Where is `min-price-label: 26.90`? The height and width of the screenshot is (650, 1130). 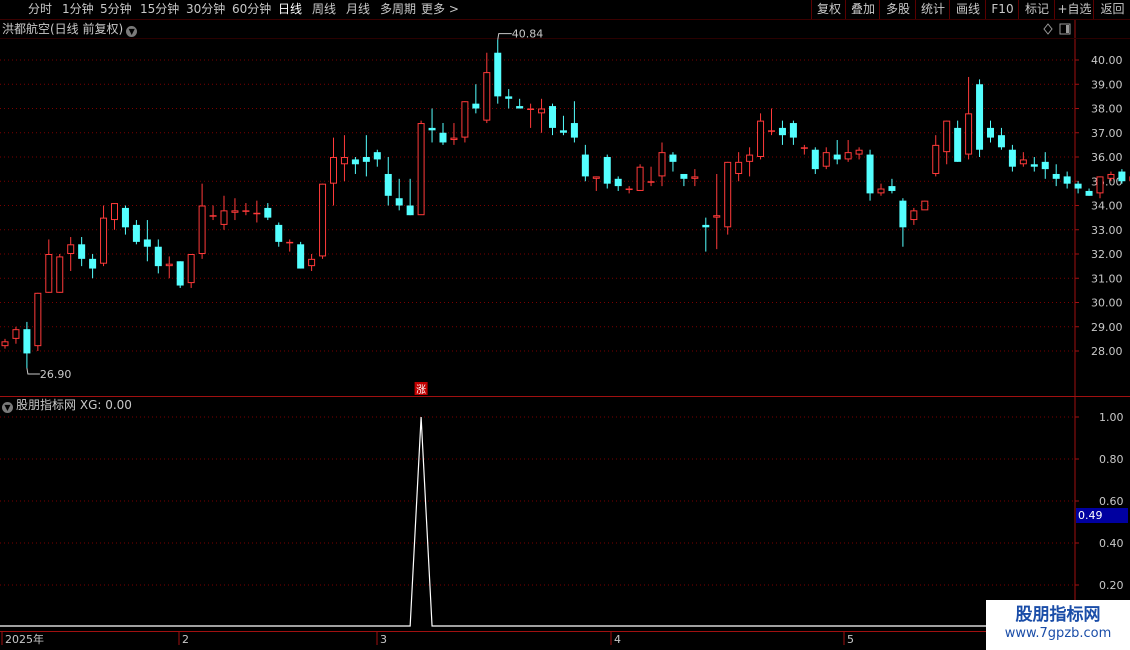 min-price-label: 26.90 is located at coordinates (56, 374).